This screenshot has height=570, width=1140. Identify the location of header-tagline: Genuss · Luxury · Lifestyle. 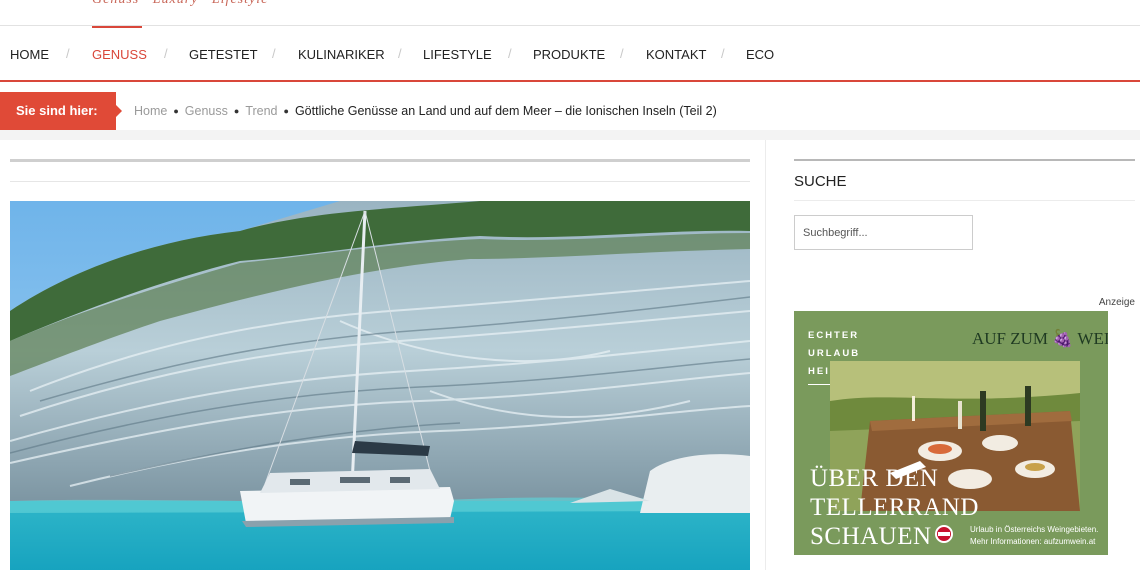
(180, 4).